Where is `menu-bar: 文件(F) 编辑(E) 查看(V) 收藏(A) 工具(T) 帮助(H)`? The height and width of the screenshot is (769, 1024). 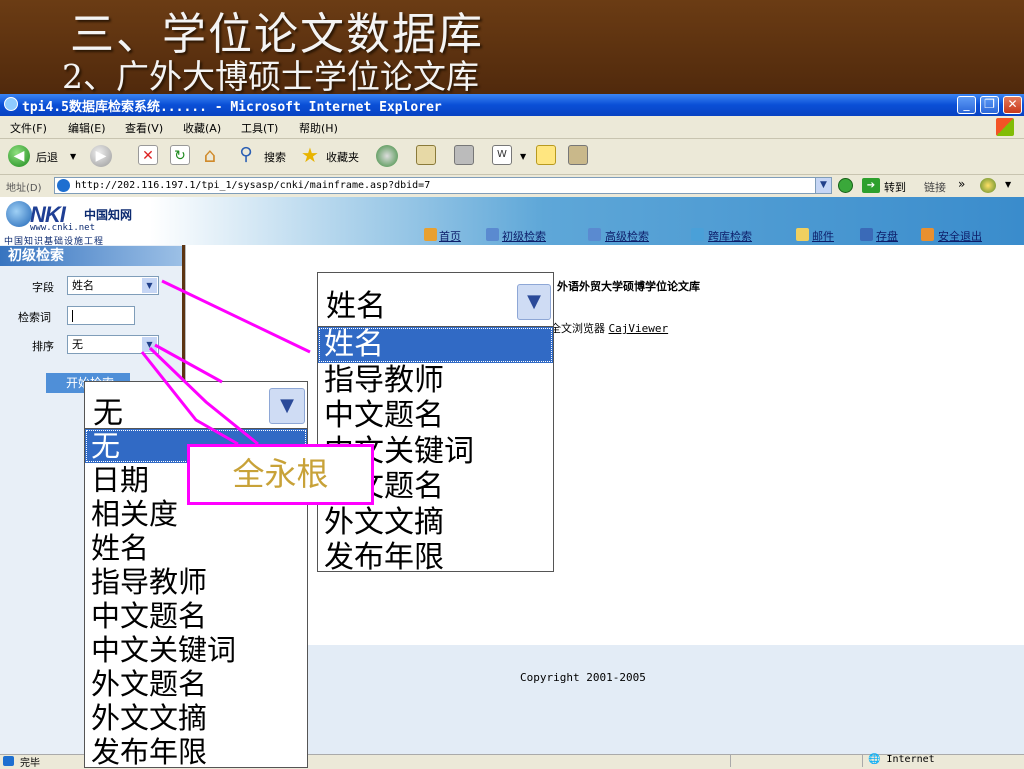
menu-bar: 文件(F) 编辑(E) 查看(V) 收藏(A) 工具(T) 帮助(H) is located at coordinates (512, 127).